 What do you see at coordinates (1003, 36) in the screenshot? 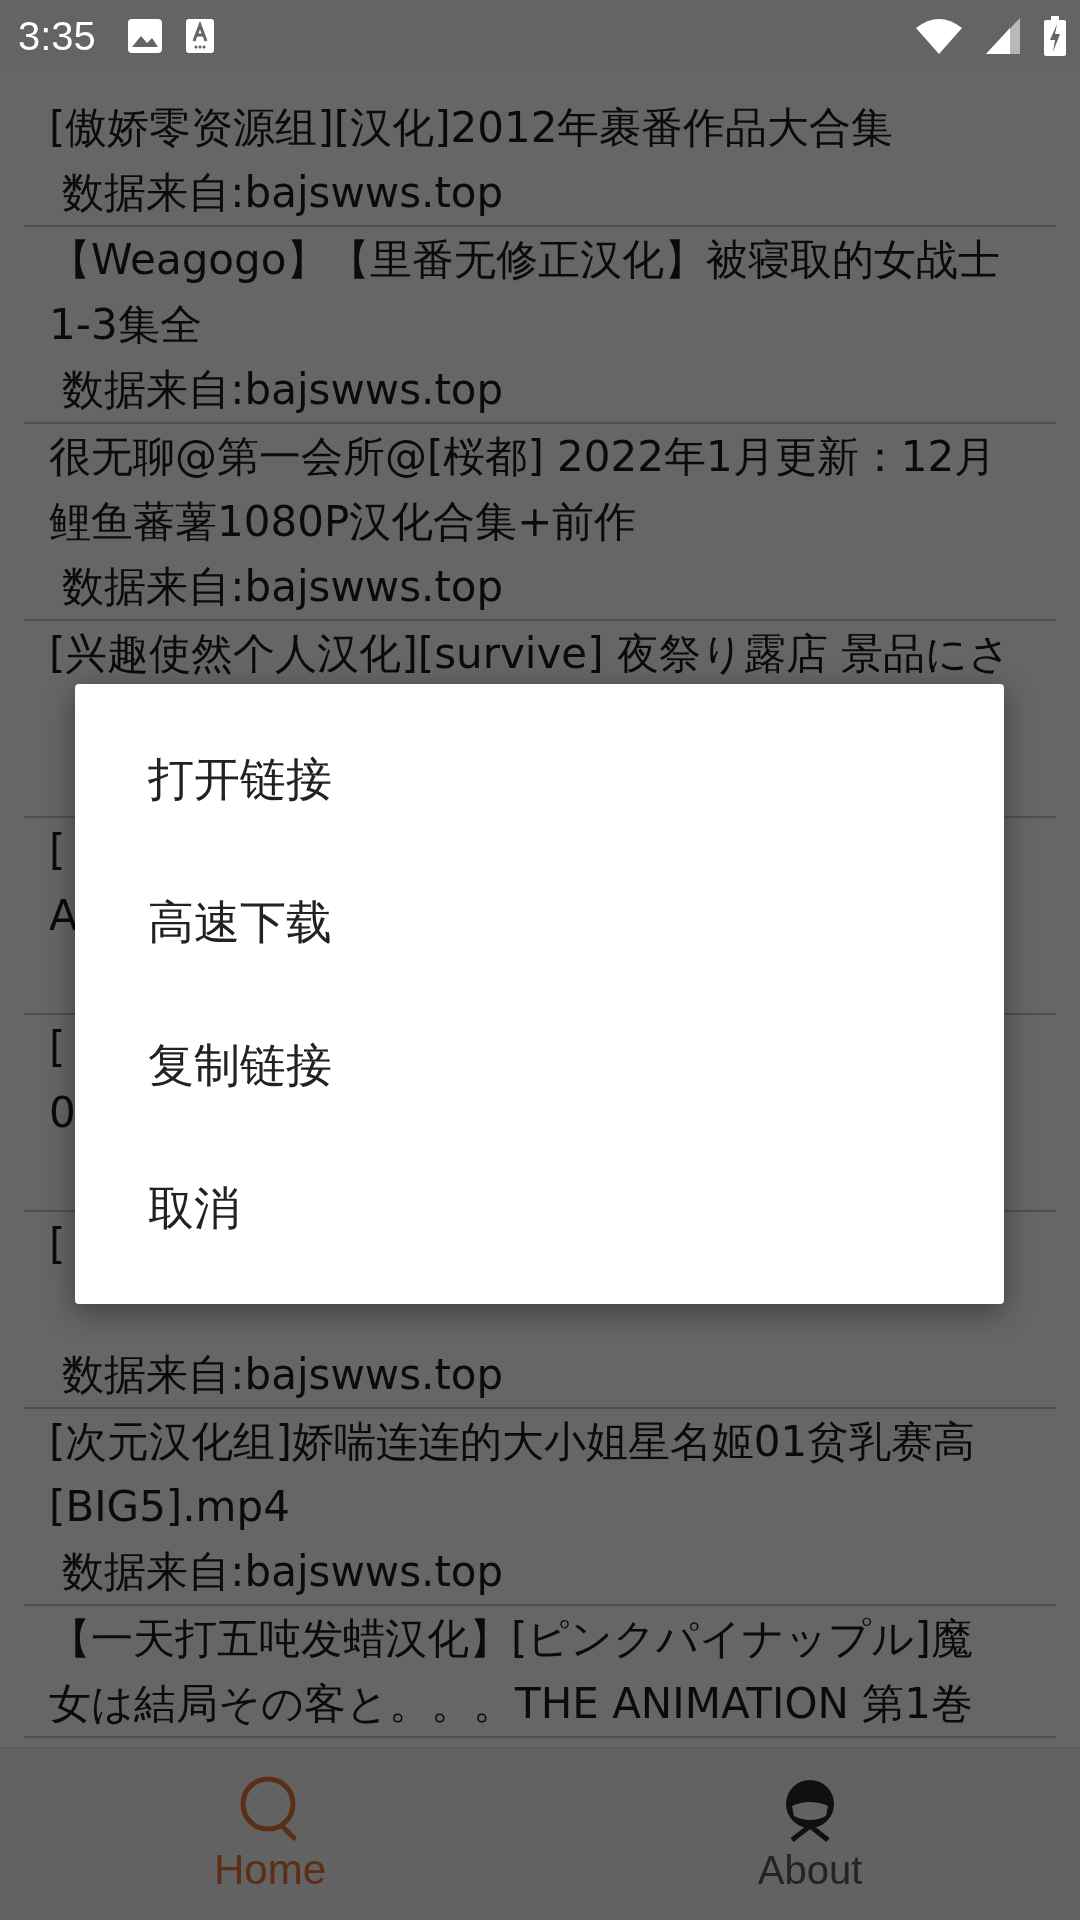
I see `signal-icon` at bounding box center [1003, 36].